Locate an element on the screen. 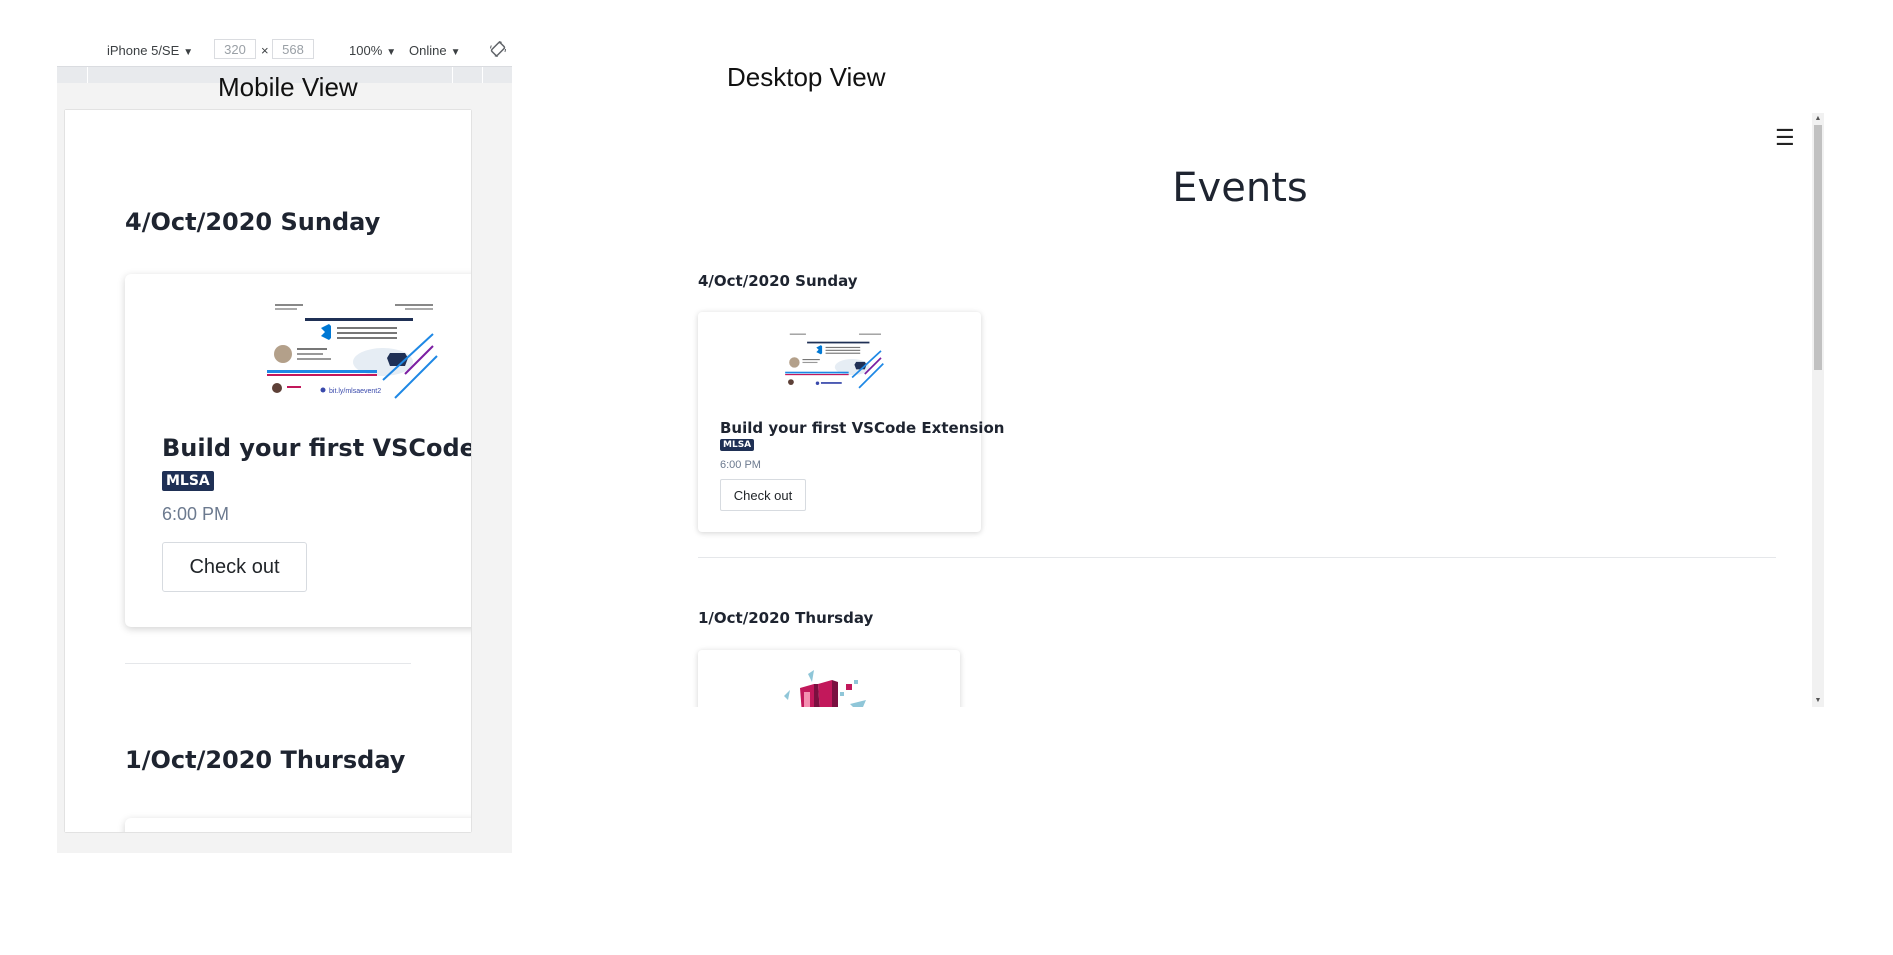  device-toolbar: iPhone 5/SE ▼ 320 × 568 100% ▼ Online ▼ is located at coordinates (284, 51).